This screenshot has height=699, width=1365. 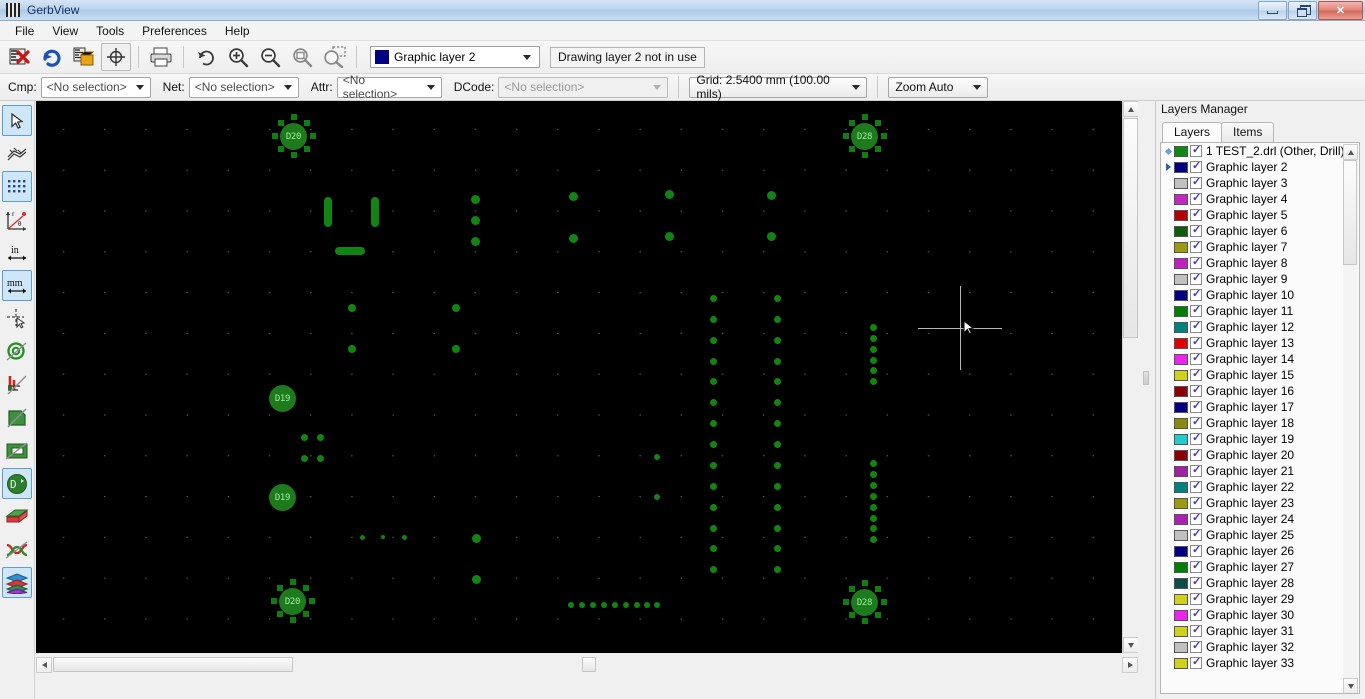 What do you see at coordinates (17, 450) in the screenshot?
I see `show-negative-objects-button` at bounding box center [17, 450].